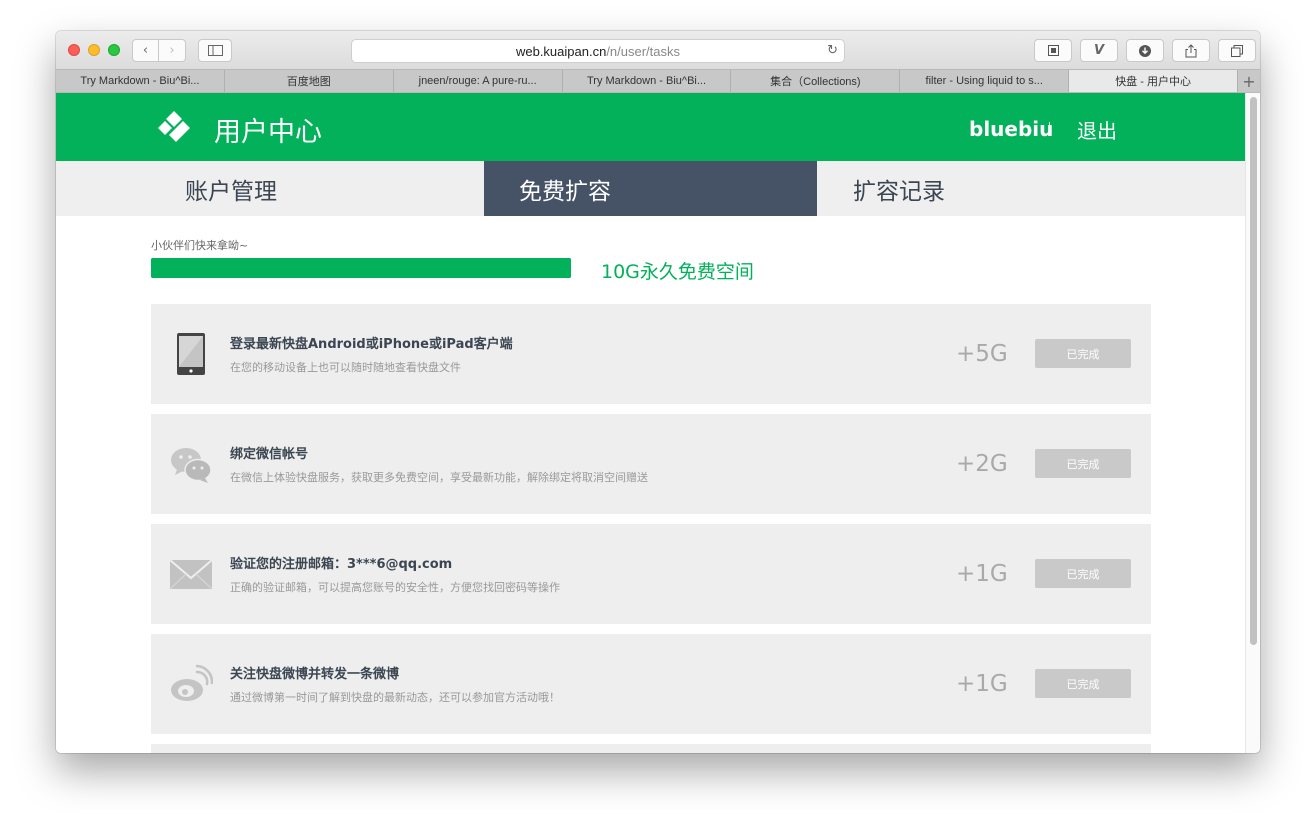  I want to click on tab-expansion-history: 扩容记录, so click(899, 188).